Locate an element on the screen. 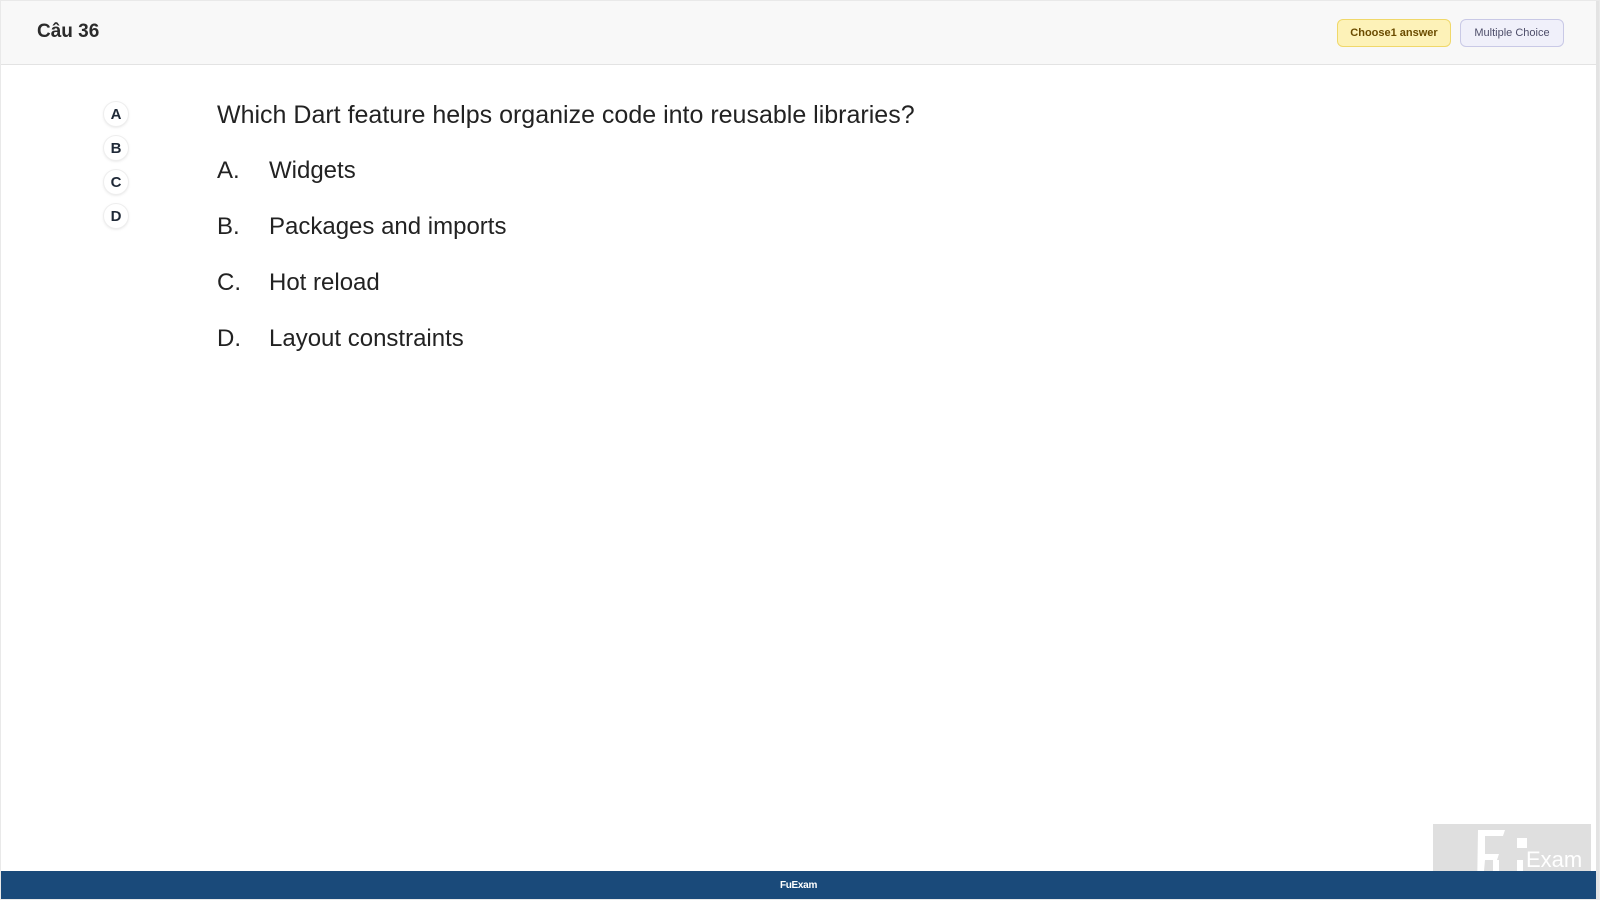 The width and height of the screenshot is (1600, 900). choose-answer-badge: Choose1 answer is located at coordinates (1394, 33).